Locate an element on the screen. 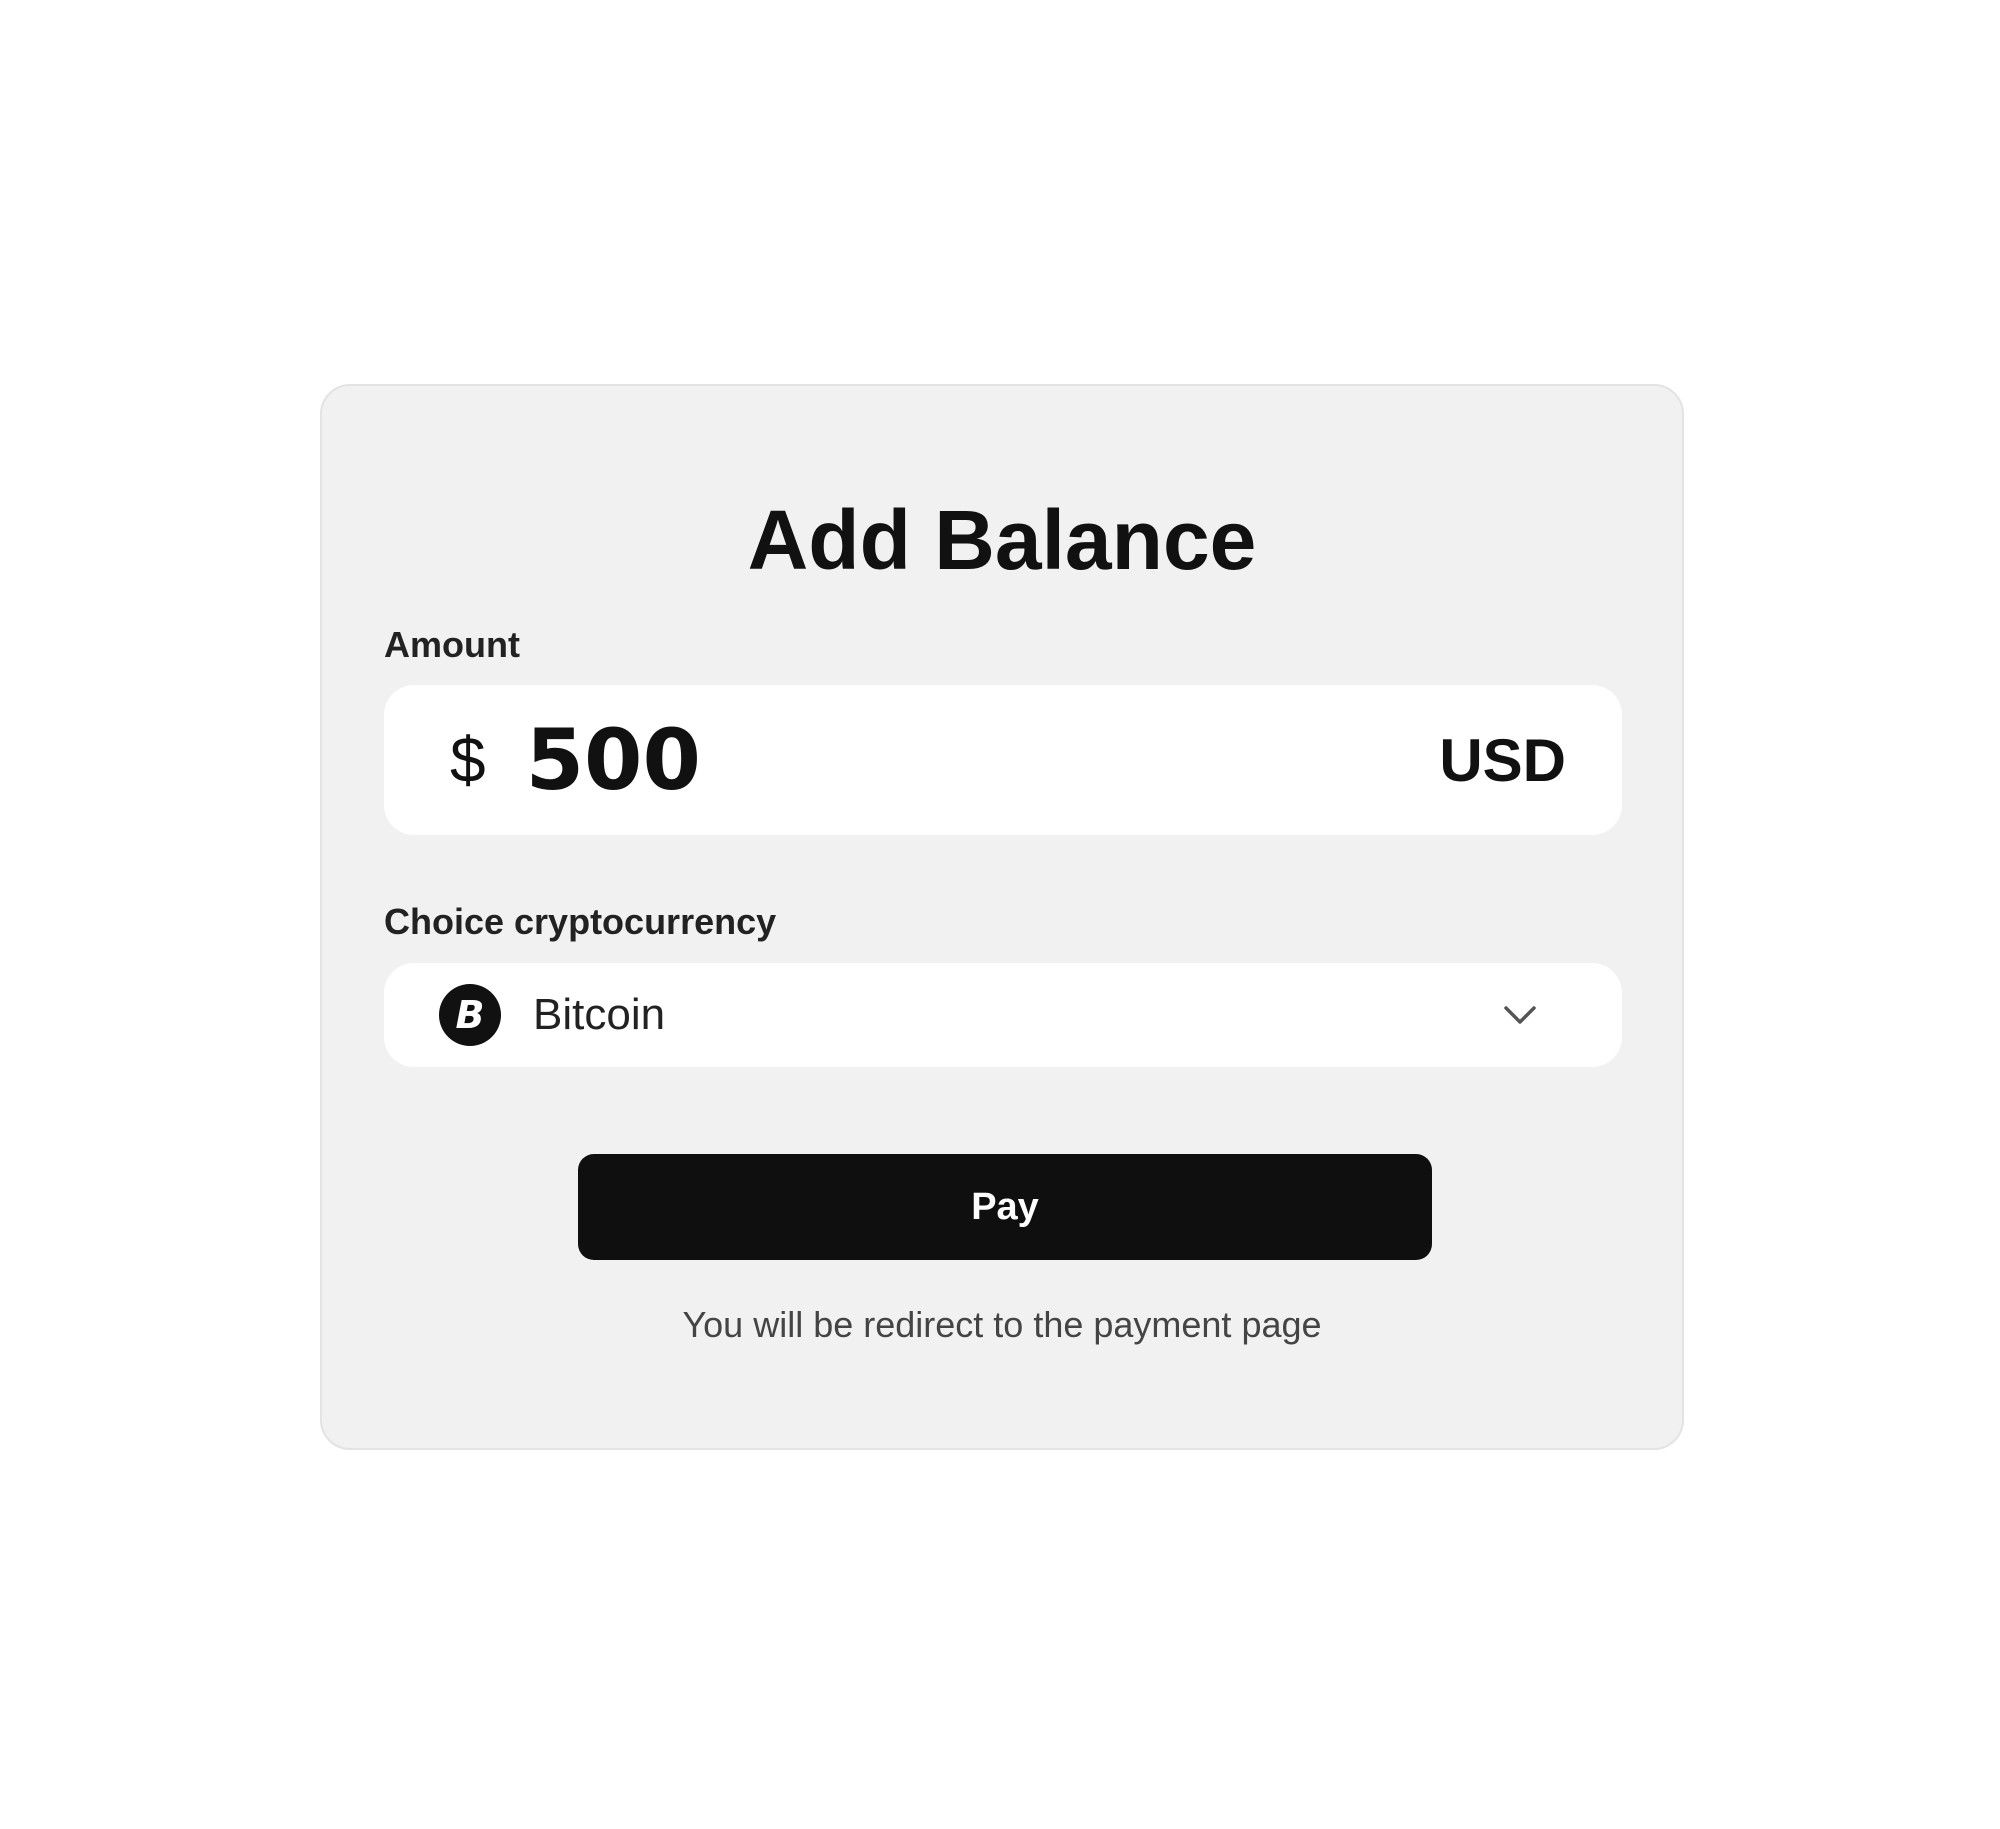 This screenshot has width=2000, height=1829. modal-title: Add Balance is located at coordinates (1002, 540).